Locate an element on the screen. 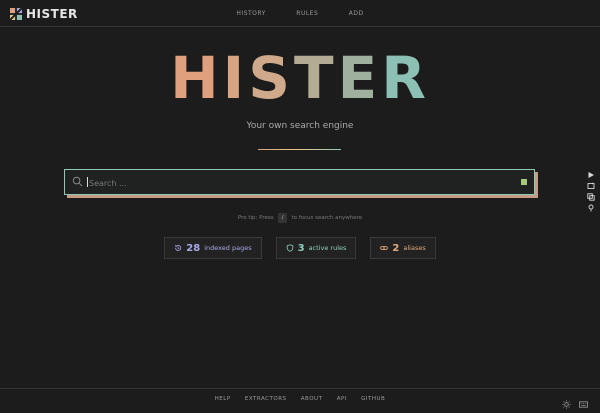 The height and width of the screenshot is (413, 600). aliases-label: aliases is located at coordinates (414, 248).